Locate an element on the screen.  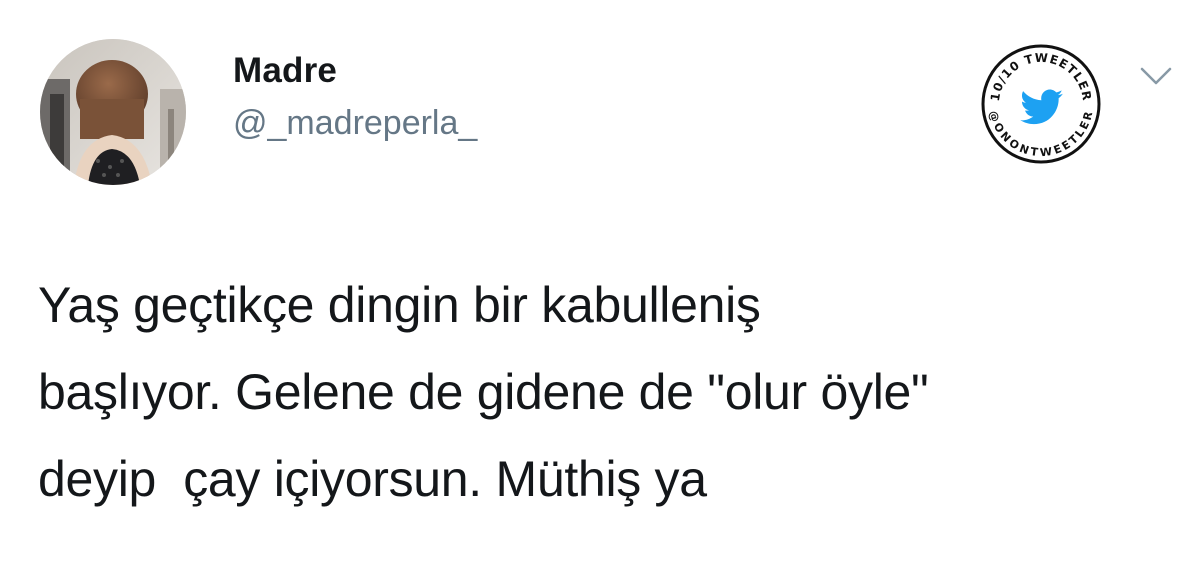
avatar is located at coordinates (113, 112).